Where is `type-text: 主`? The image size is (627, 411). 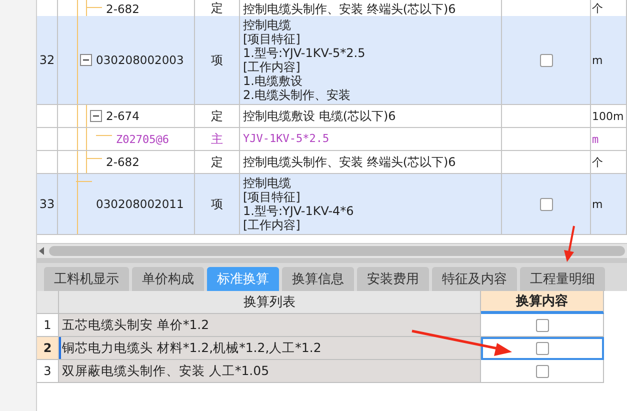 type-text: 主 is located at coordinates (217, 139).